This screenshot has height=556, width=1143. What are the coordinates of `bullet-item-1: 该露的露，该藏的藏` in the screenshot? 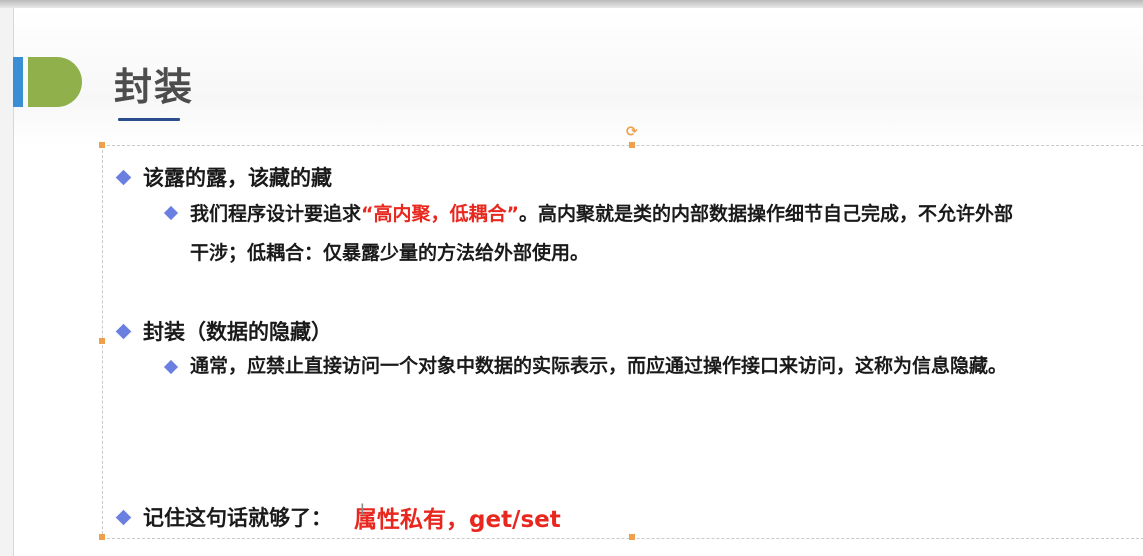 It's located at (223, 177).